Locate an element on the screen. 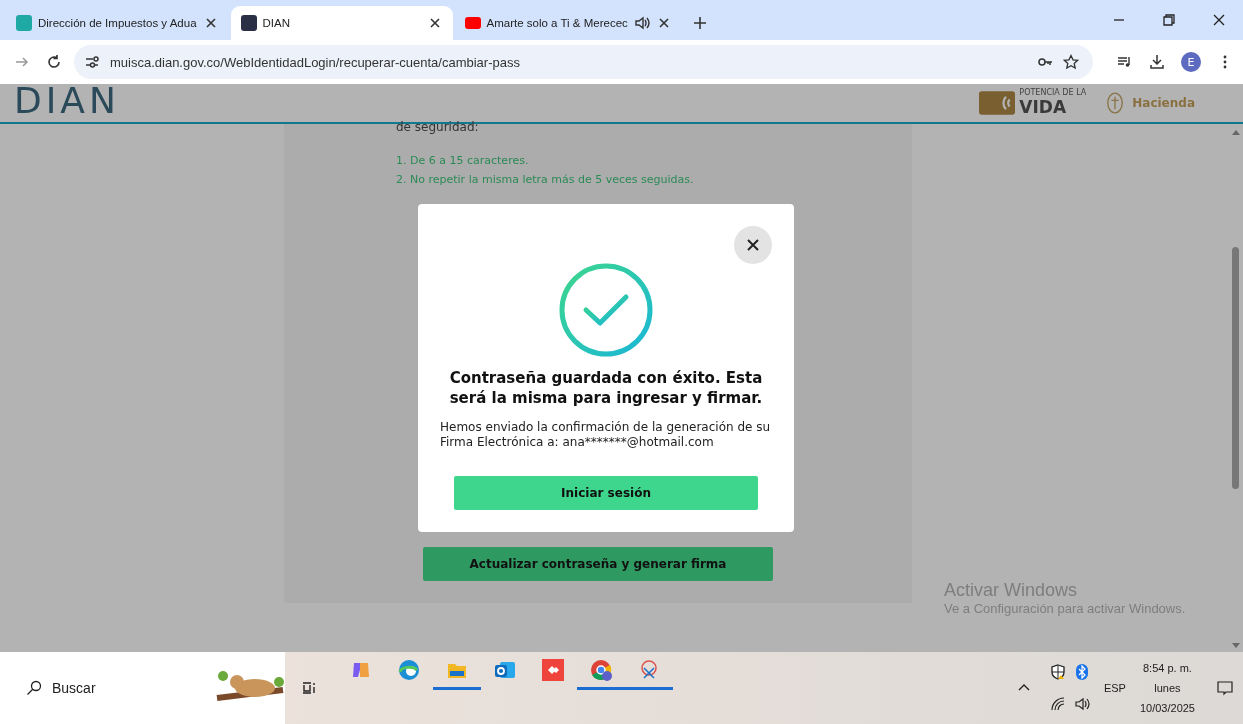 This screenshot has width=1243, height=724. check-circle-icon is located at coordinates (606, 310).